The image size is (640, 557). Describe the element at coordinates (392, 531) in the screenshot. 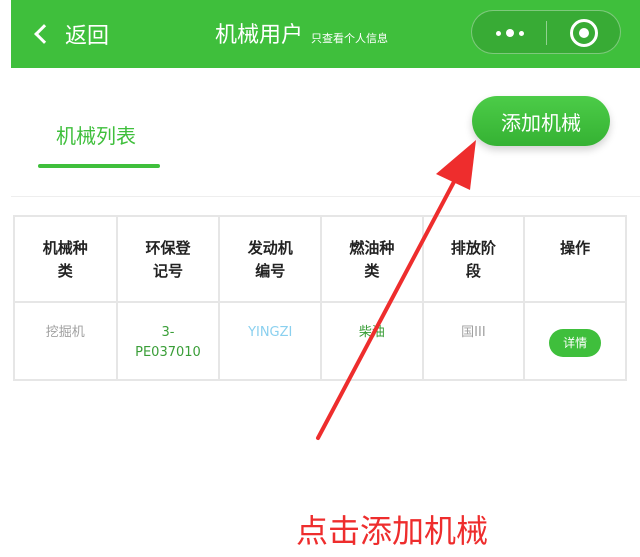

I see `annotation-caption: 点击添加机械` at that location.